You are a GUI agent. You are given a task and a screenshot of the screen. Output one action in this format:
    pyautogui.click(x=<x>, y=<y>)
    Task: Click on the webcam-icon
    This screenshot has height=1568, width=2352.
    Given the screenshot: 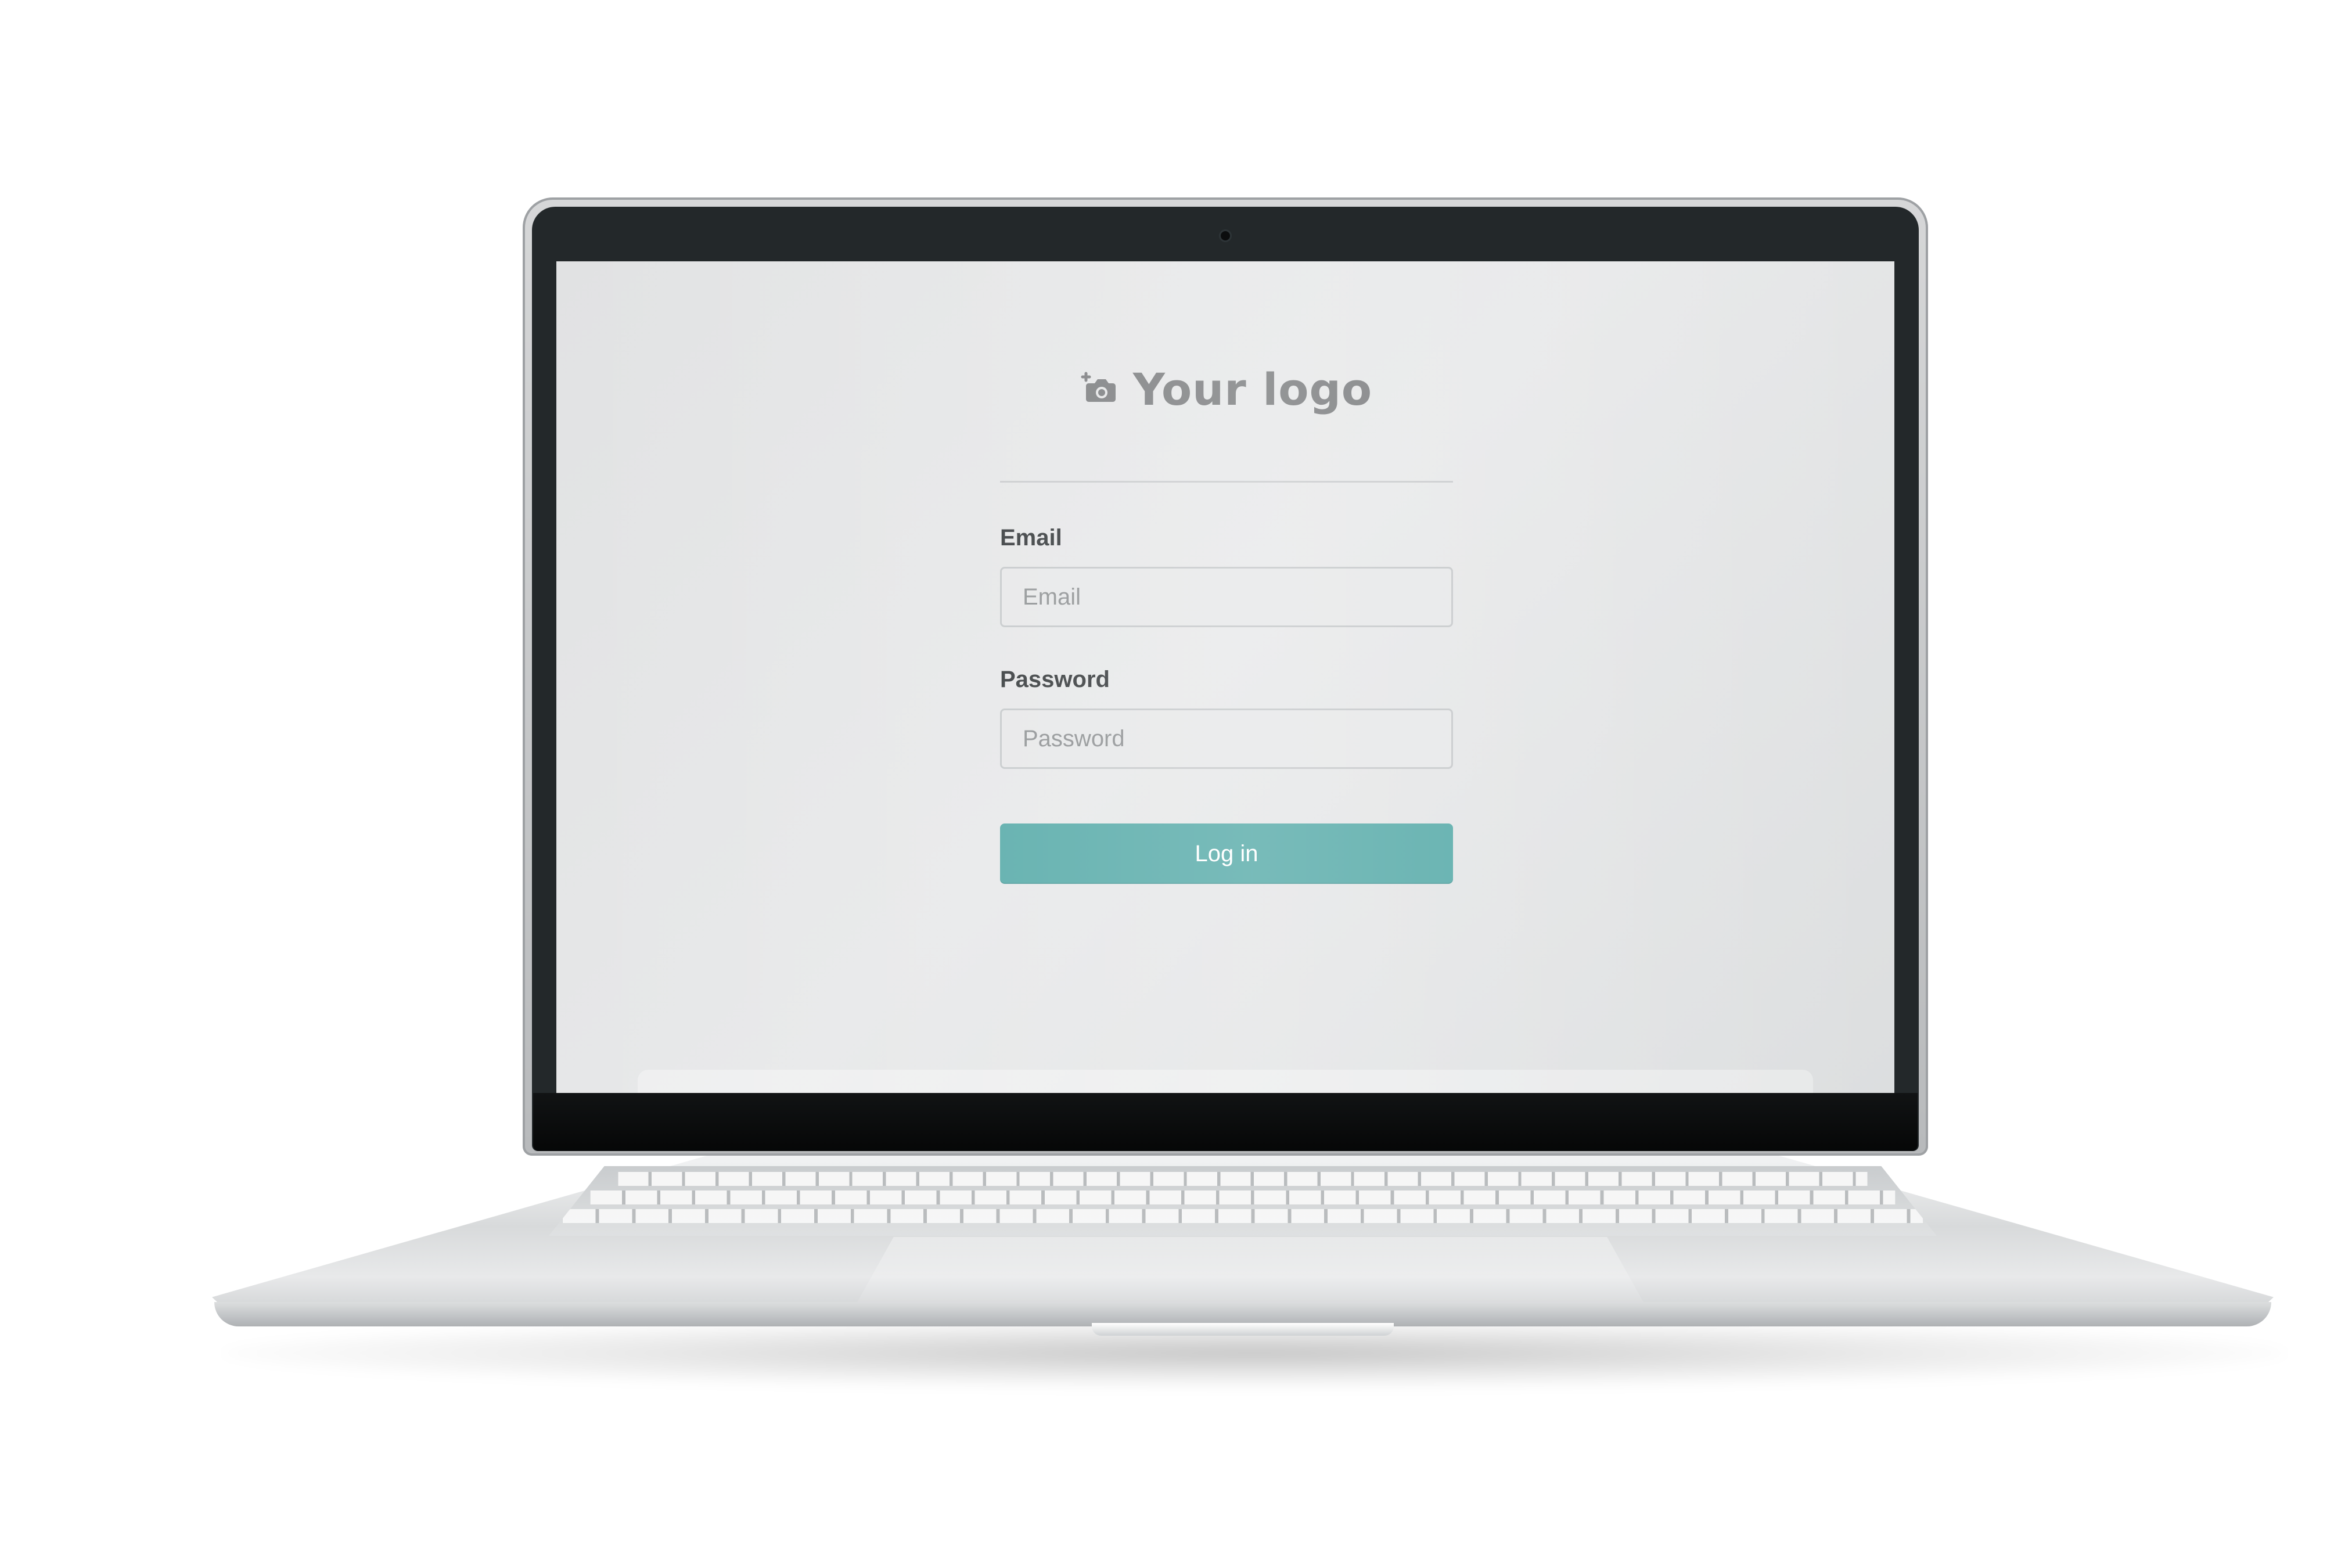 What is the action you would take?
    pyautogui.click(x=1226, y=236)
    